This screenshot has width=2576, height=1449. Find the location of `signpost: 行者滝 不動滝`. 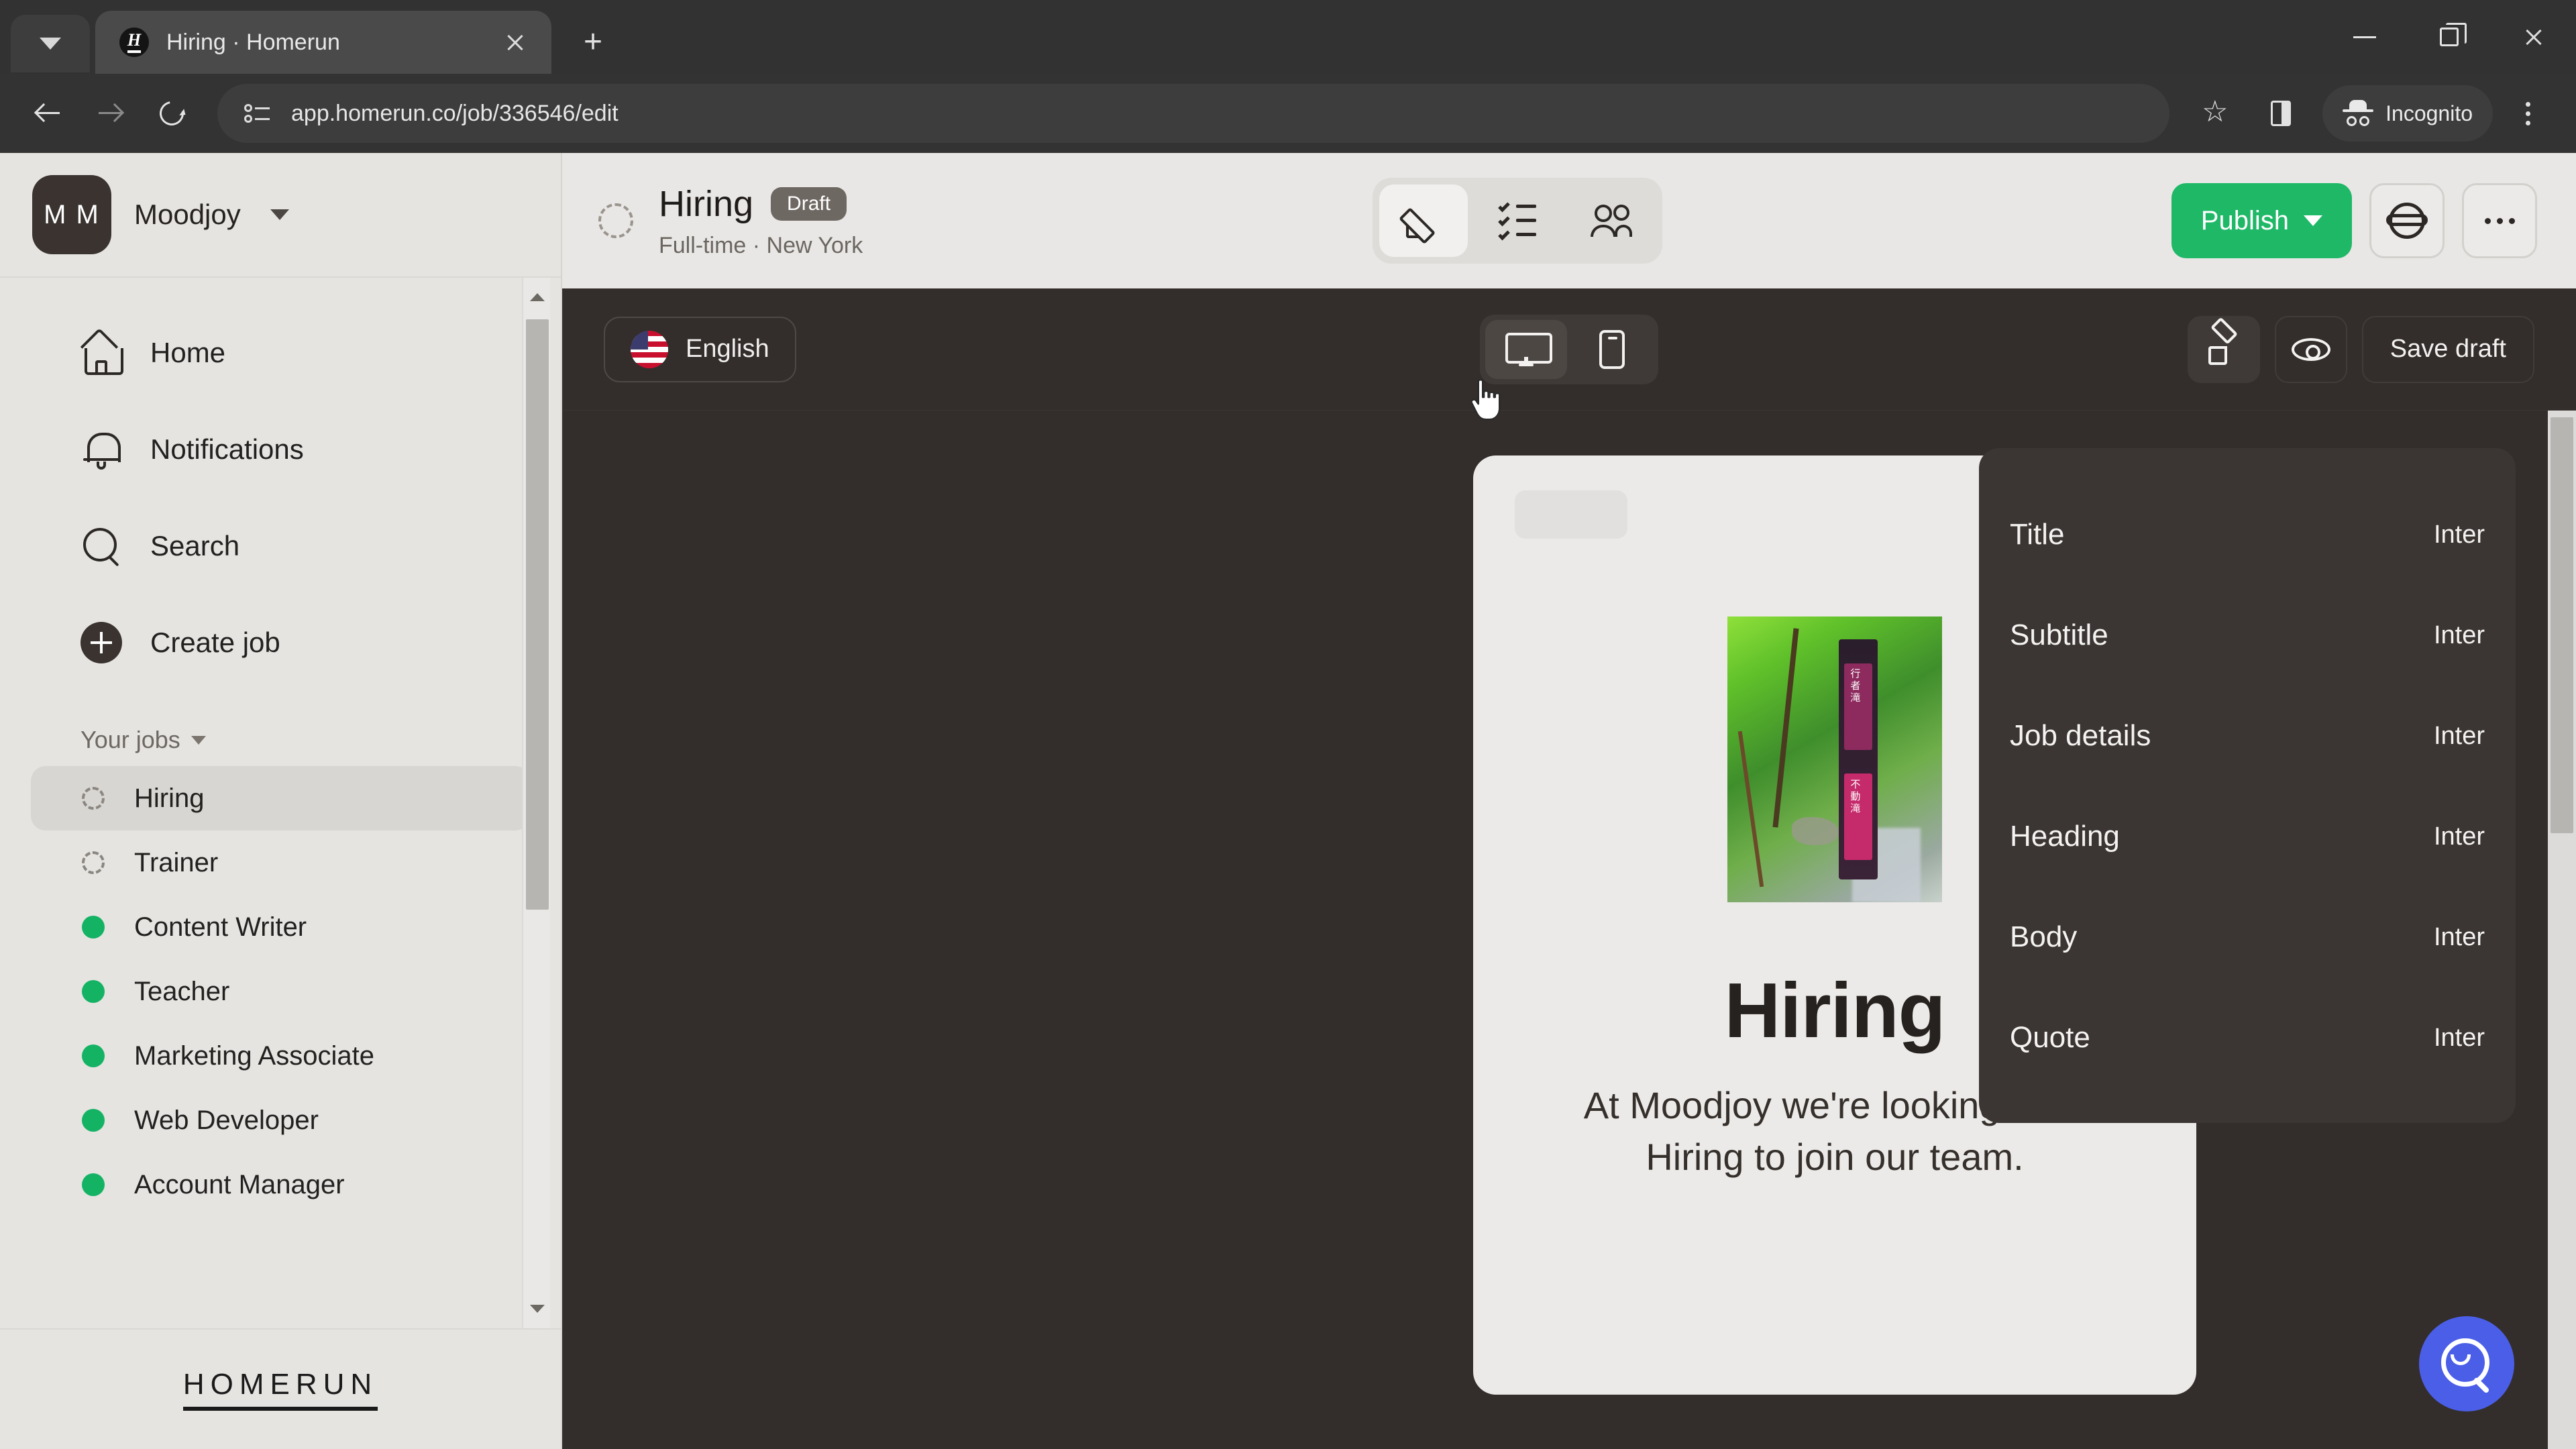

signpost: 行者滝 不動滝 is located at coordinates (1858, 759).